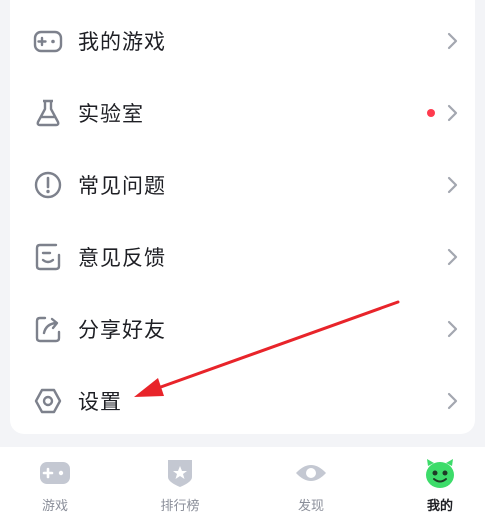 The height and width of the screenshot is (515, 485). I want to click on tab-games: 游戏, so click(55, 481).